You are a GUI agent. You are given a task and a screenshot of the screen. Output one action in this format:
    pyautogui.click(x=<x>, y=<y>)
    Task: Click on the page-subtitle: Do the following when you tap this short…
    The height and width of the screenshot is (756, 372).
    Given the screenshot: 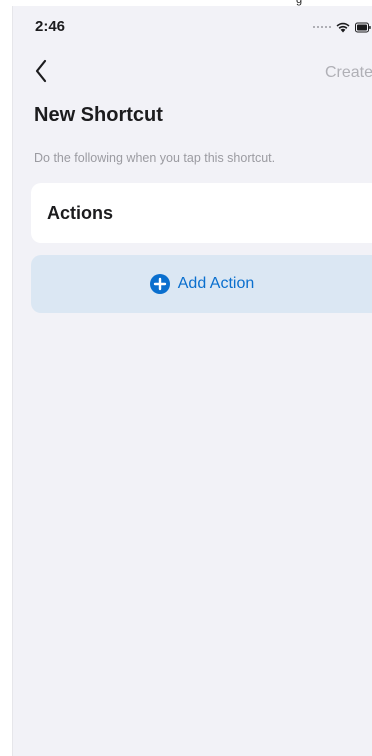 What is the action you would take?
    pyautogui.click(x=155, y=158)
    